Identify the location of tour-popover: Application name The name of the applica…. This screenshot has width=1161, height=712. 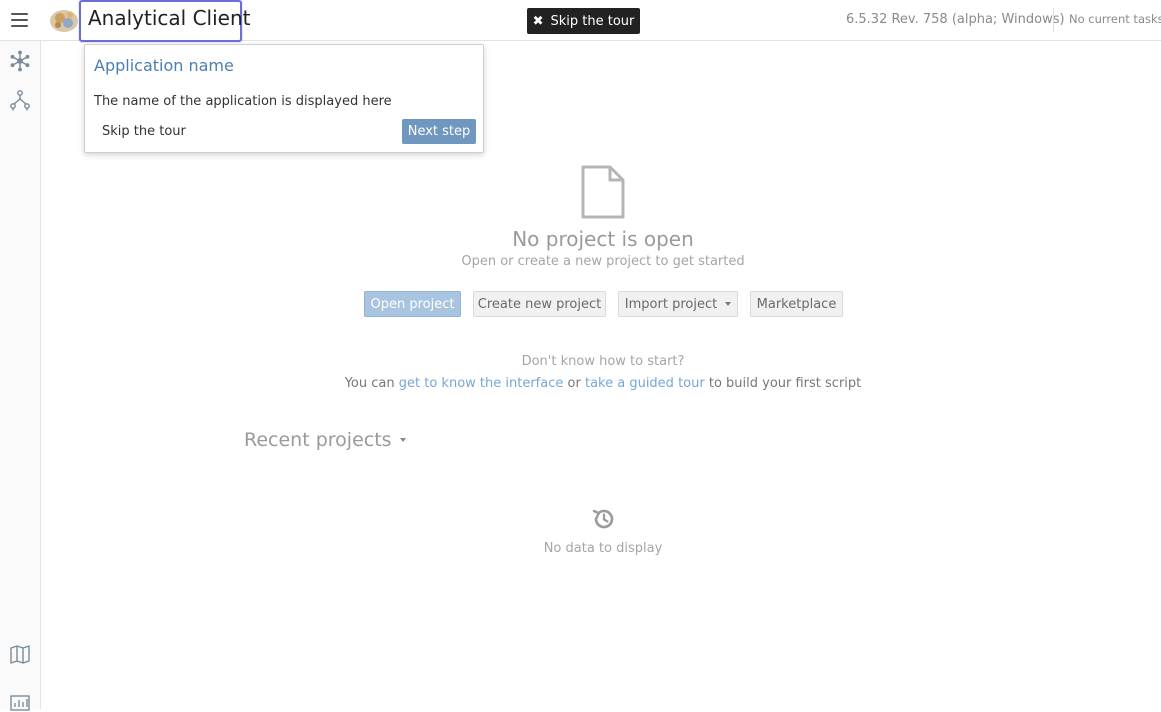
(284, 98).